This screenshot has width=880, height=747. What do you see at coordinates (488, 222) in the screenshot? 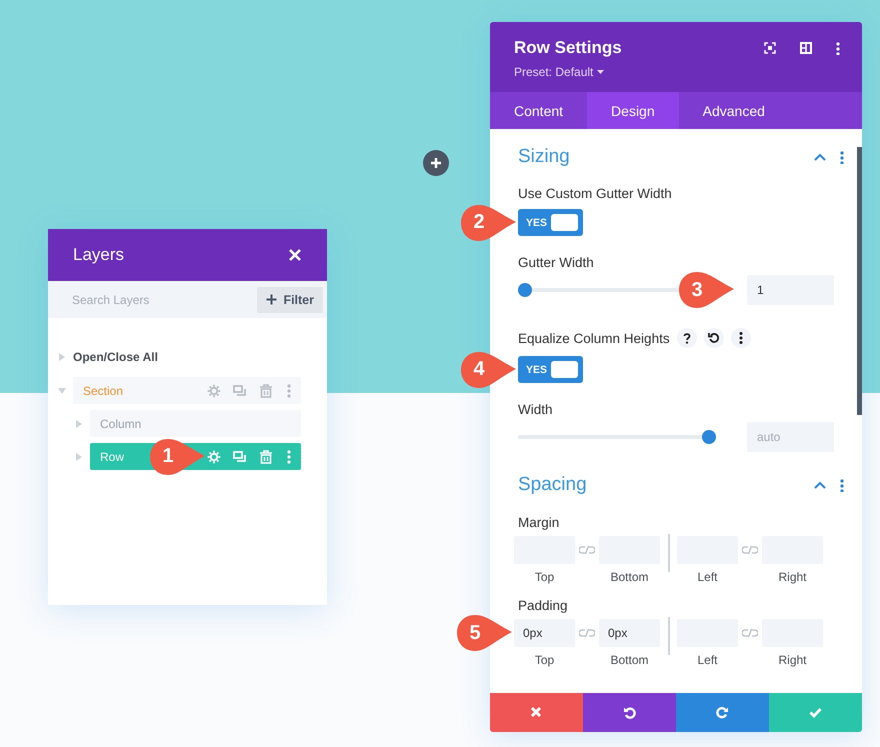
I see `callout-tooltip: 2` at bounding box center [488, 222].